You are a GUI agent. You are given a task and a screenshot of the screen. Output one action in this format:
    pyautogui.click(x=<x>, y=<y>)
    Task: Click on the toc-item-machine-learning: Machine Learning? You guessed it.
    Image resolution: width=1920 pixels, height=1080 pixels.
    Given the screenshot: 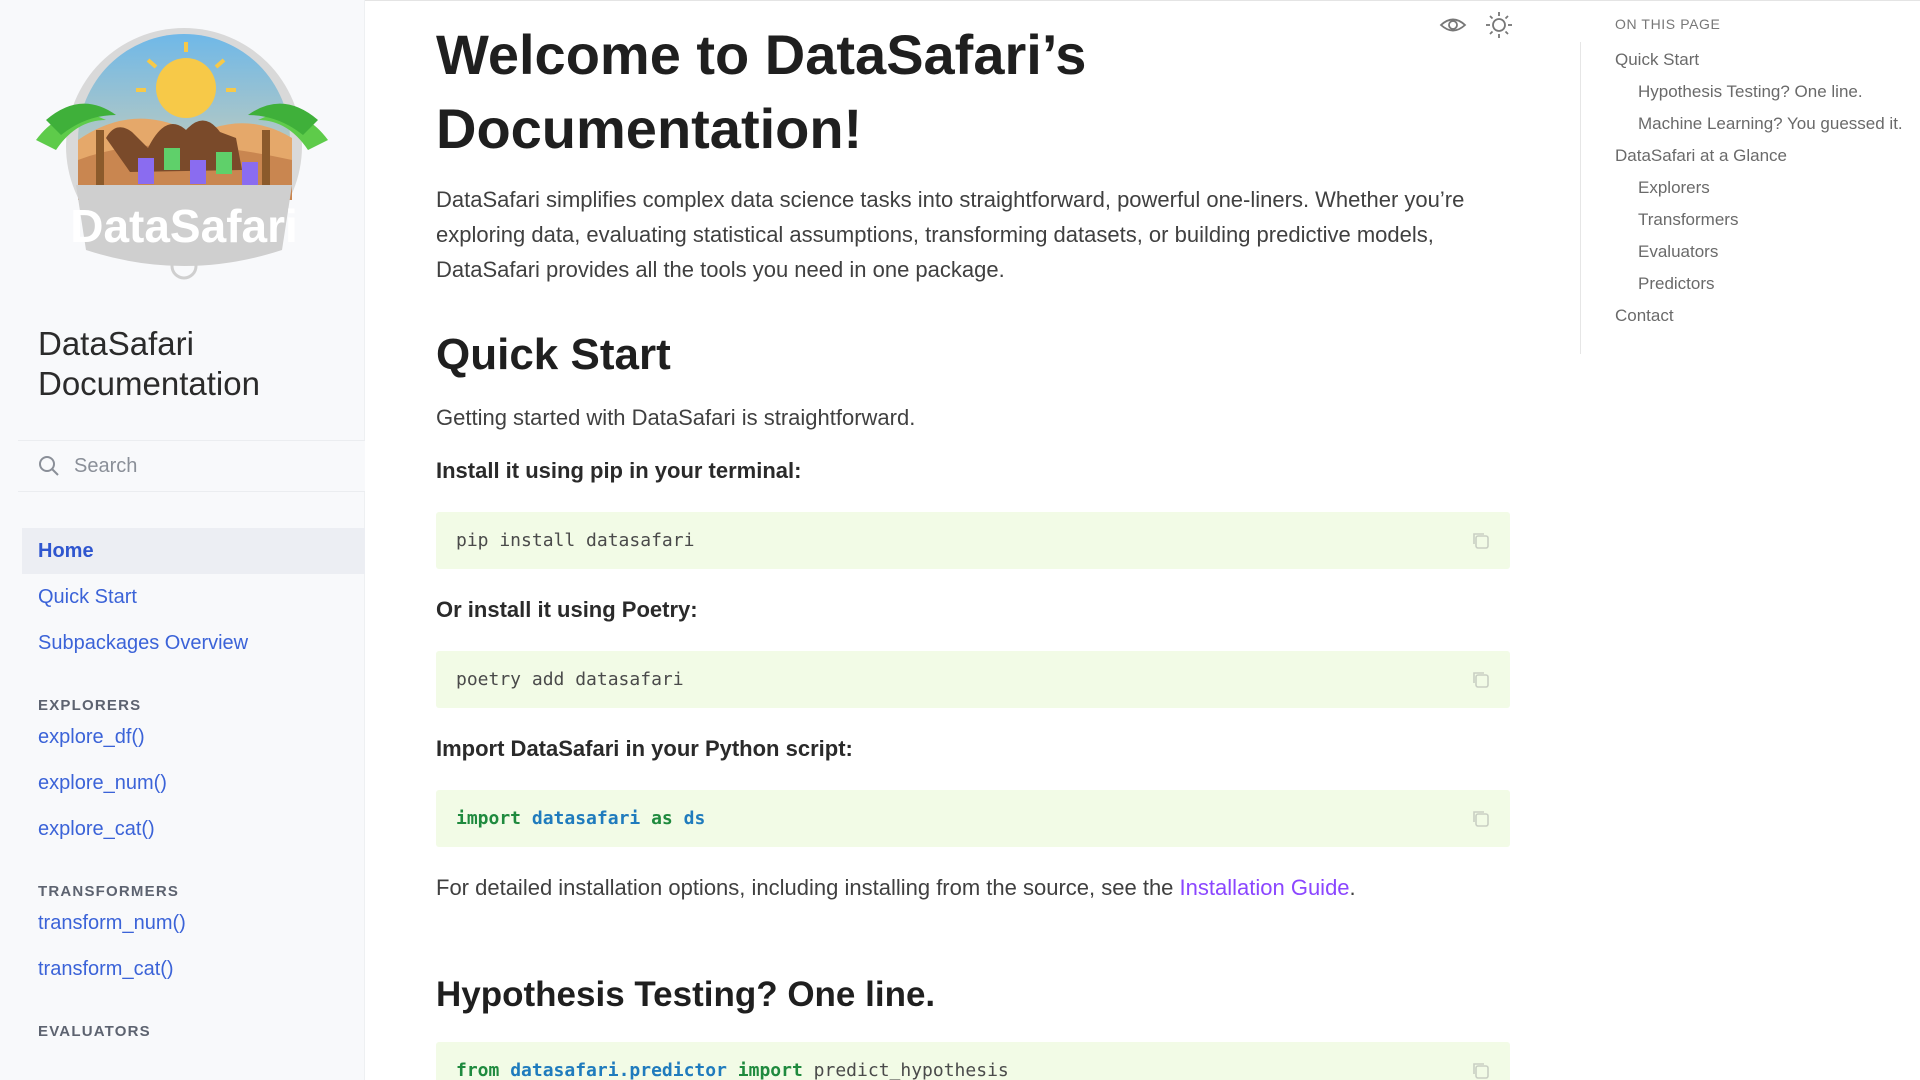 What is the action you would take?
    pyautogui.click(x=1765, y=123)
    